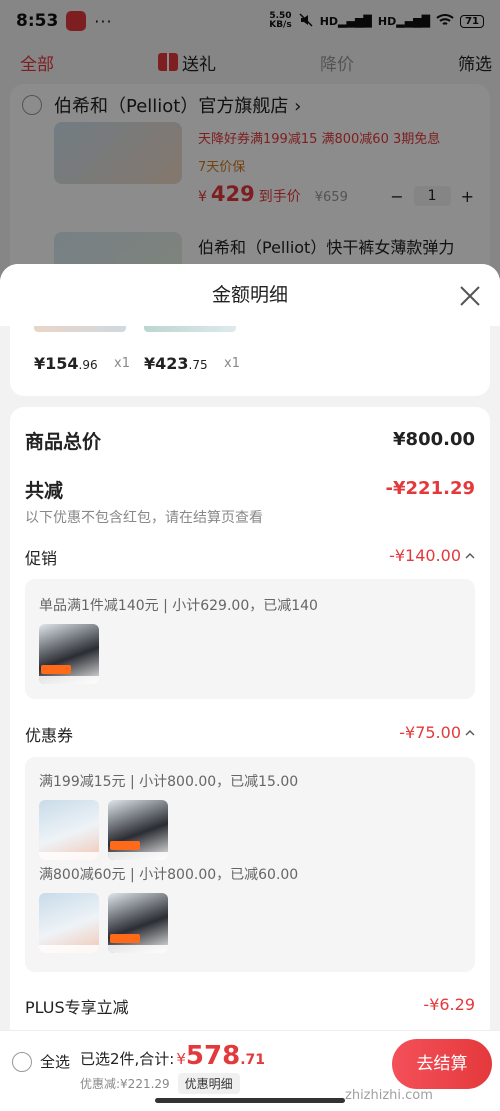 The height and width of the screenshot is (1111, 500). Describe the element at coordinates (250, 639) in the screenshot. I see `promo-detail-box: 单品满1件减140元 | 小计629.00，已减140` at that location.